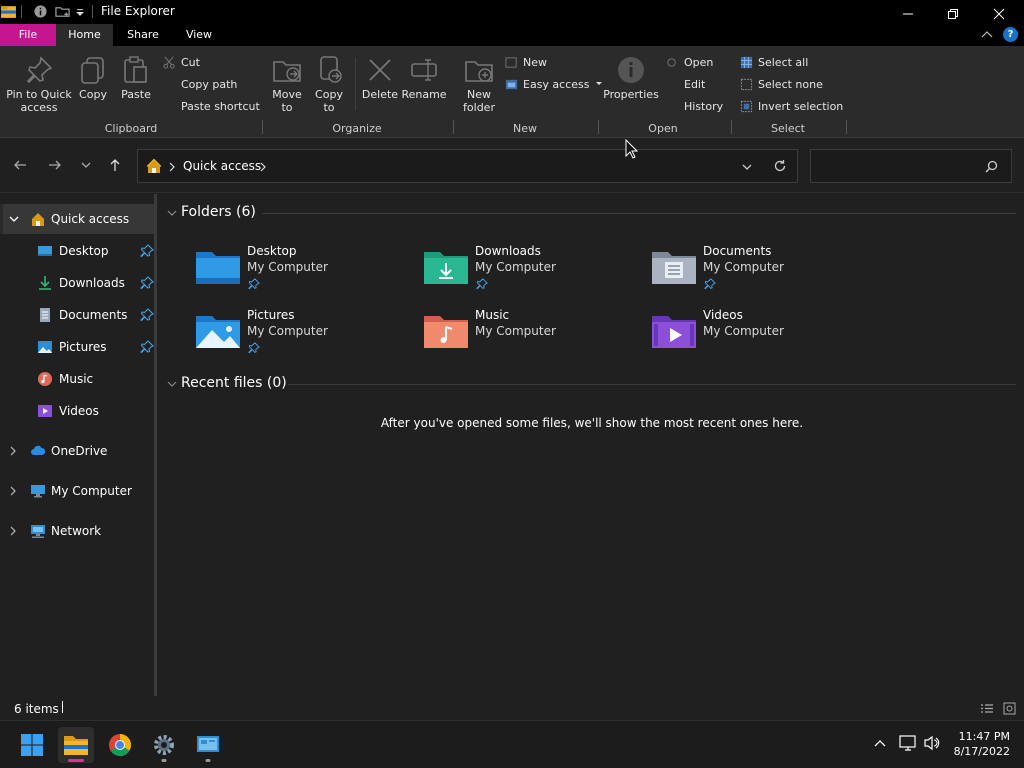 This screenshot has height=768, width=1024. Describe the element at coordinates (329, 84) in the screenshot. I see `copy-to-button: Copy to` at that location.